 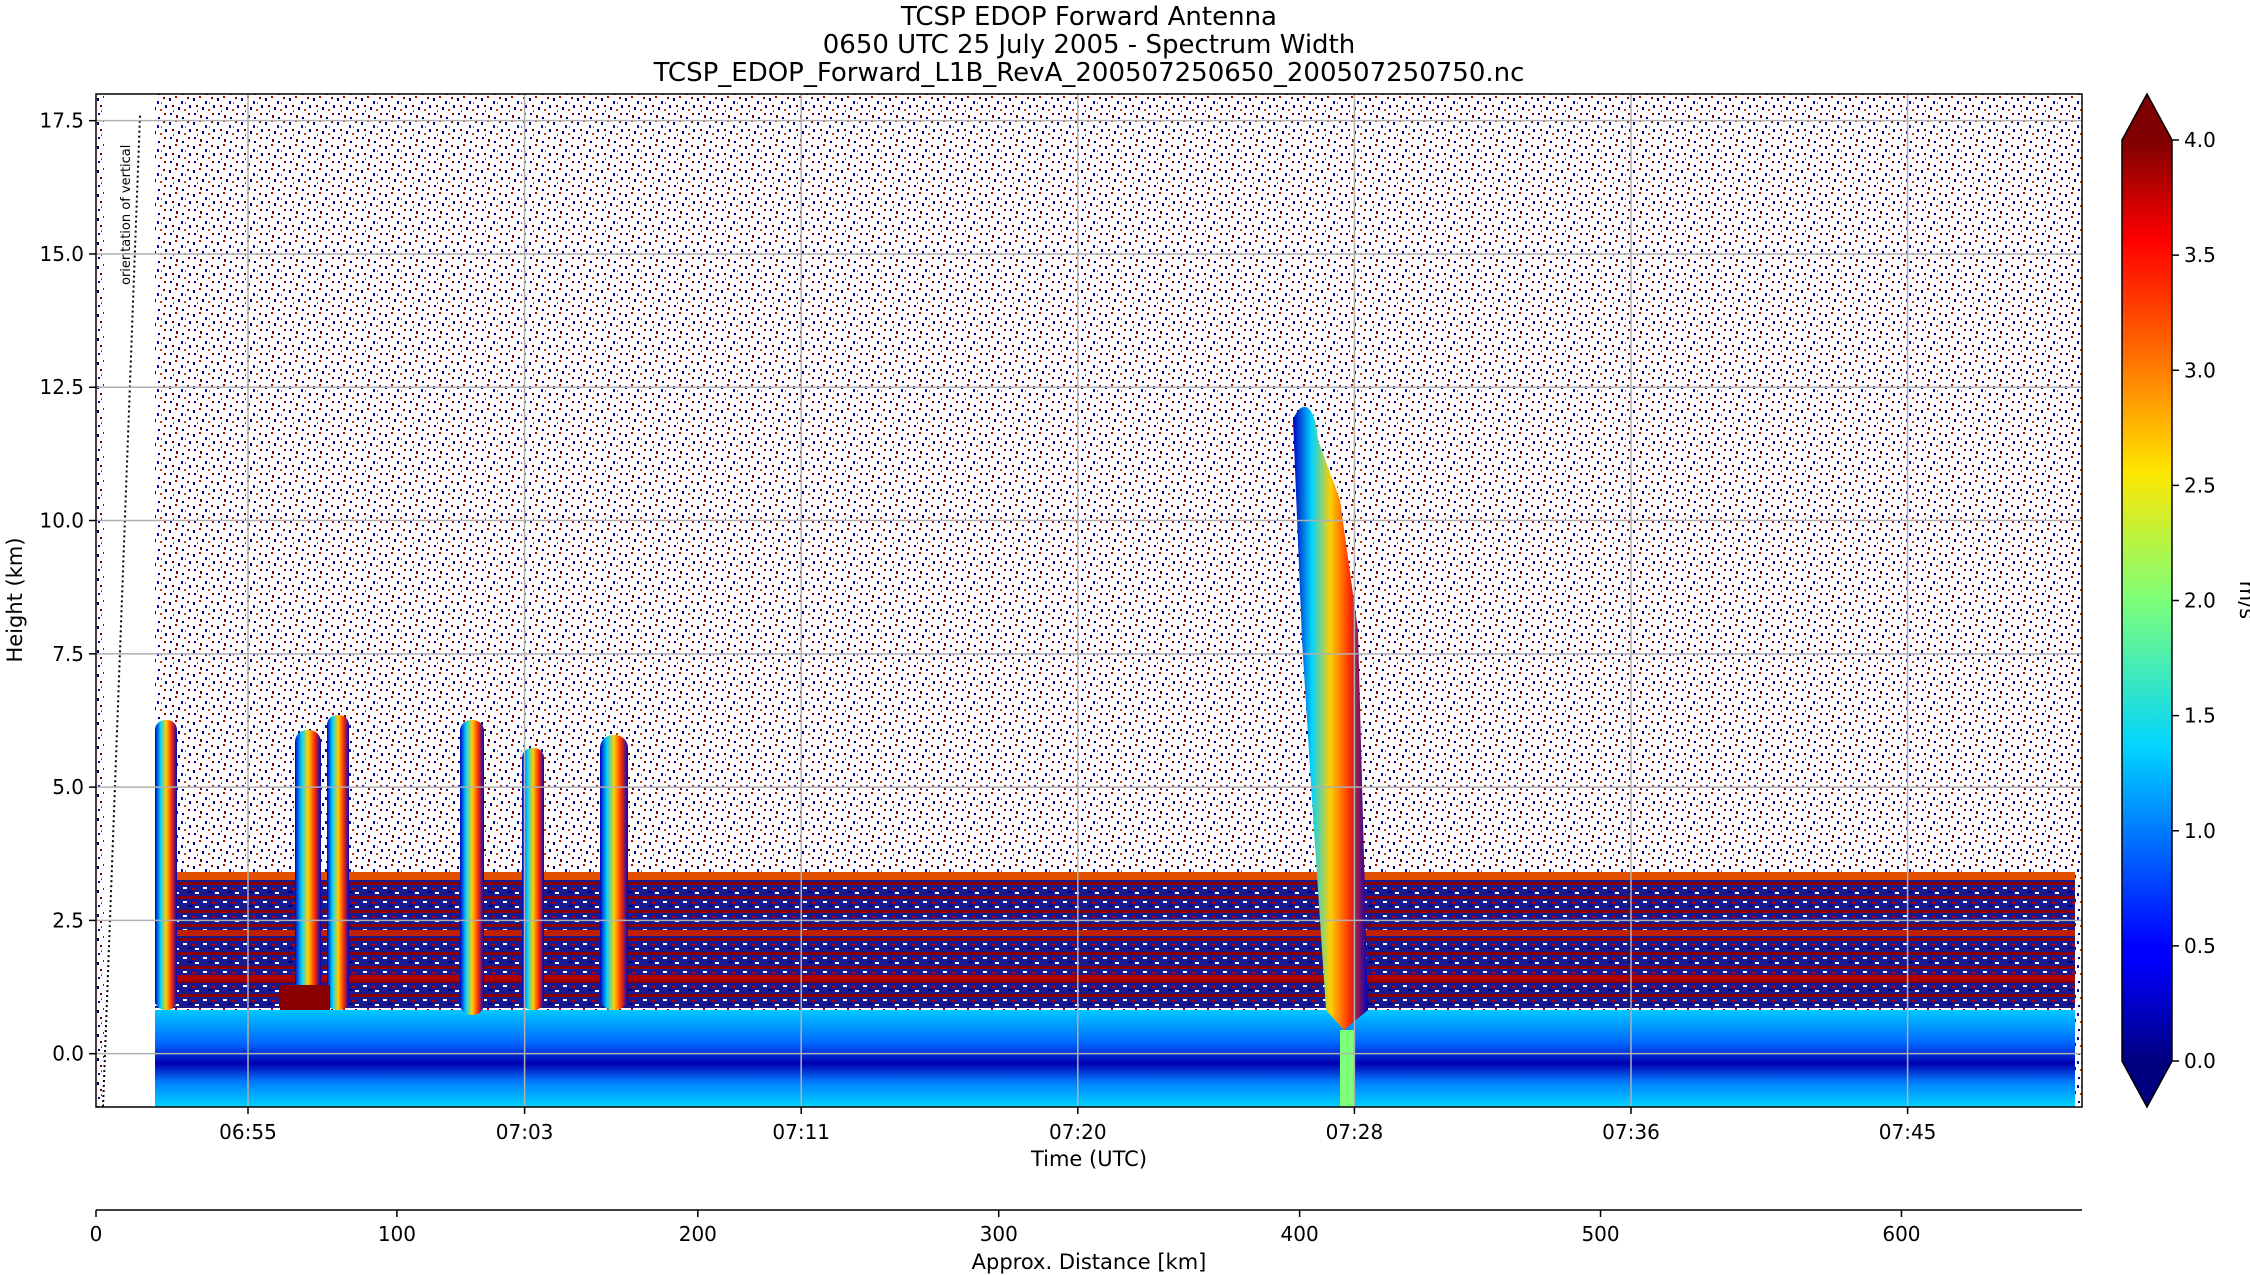 I want to click on distance-tick-label: 400, so click(x=1300, y=1234).